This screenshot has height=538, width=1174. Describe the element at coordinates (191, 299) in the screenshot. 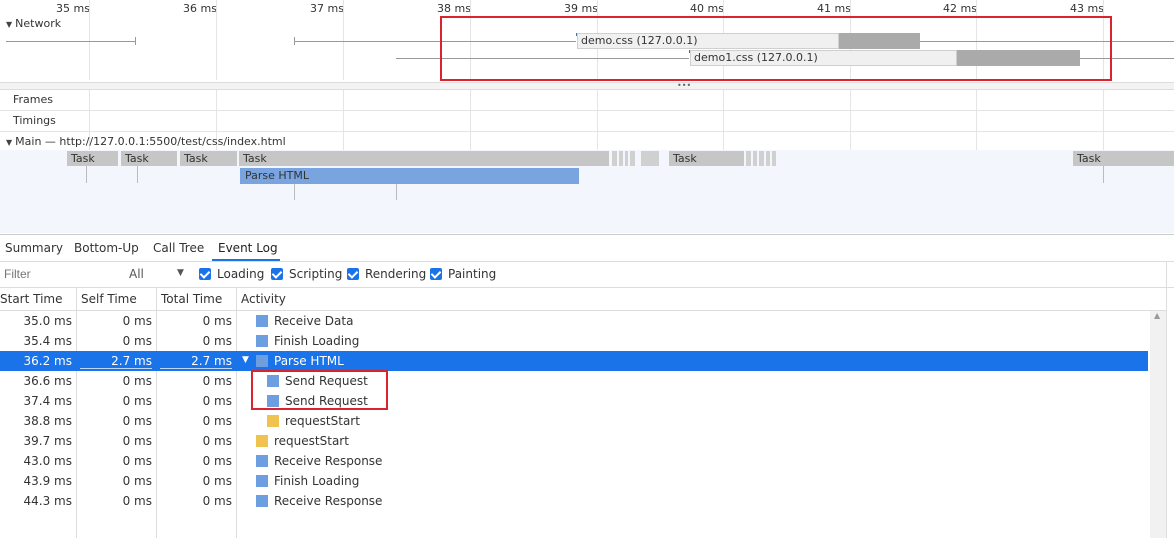

I see `column-header-total-time: Total Time` at that location.